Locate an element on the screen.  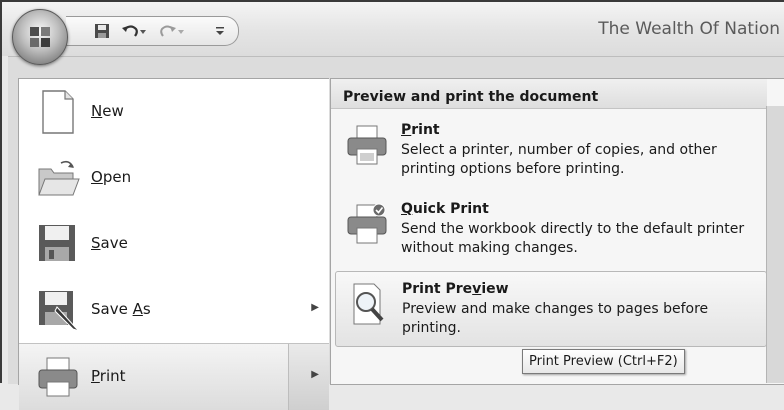
save-icon is located at coordinates (102, 31).